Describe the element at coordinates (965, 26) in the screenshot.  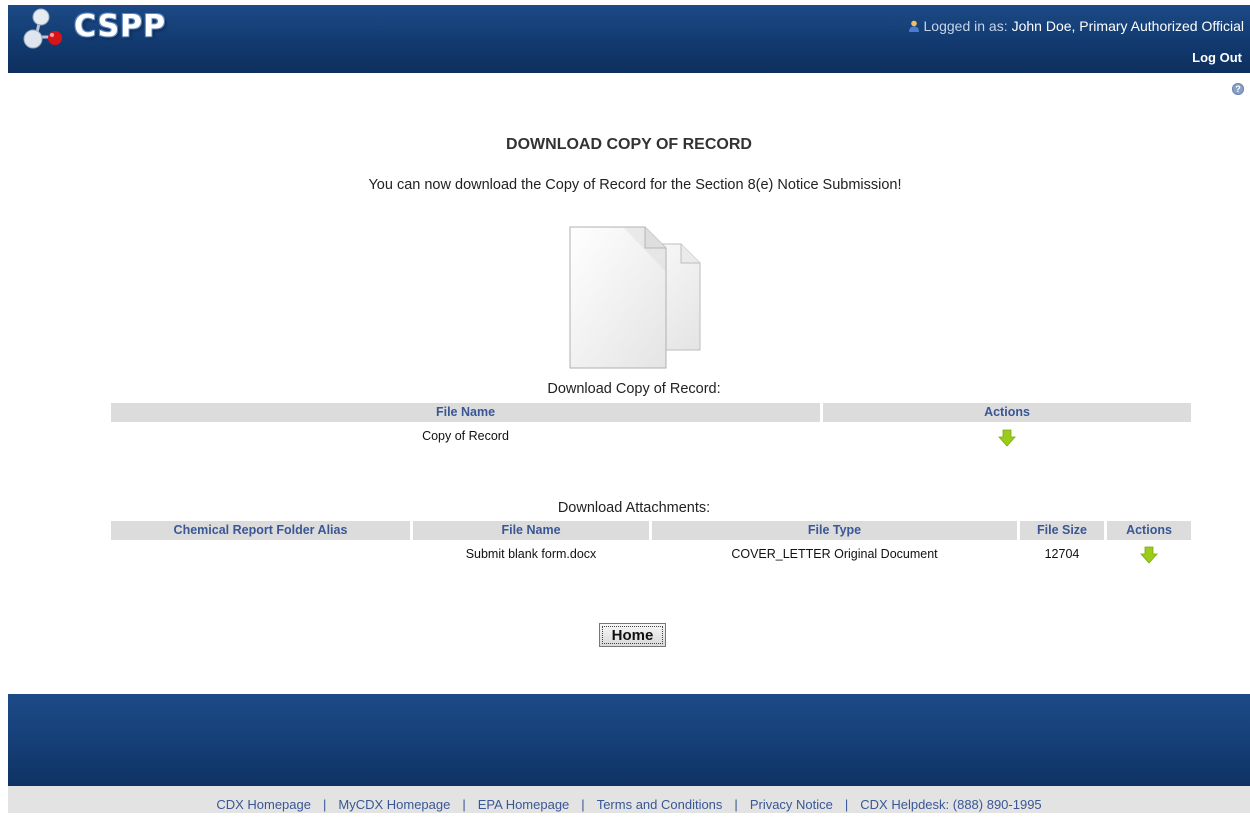
I see `logged-in-label: Logged in as:` at that location.